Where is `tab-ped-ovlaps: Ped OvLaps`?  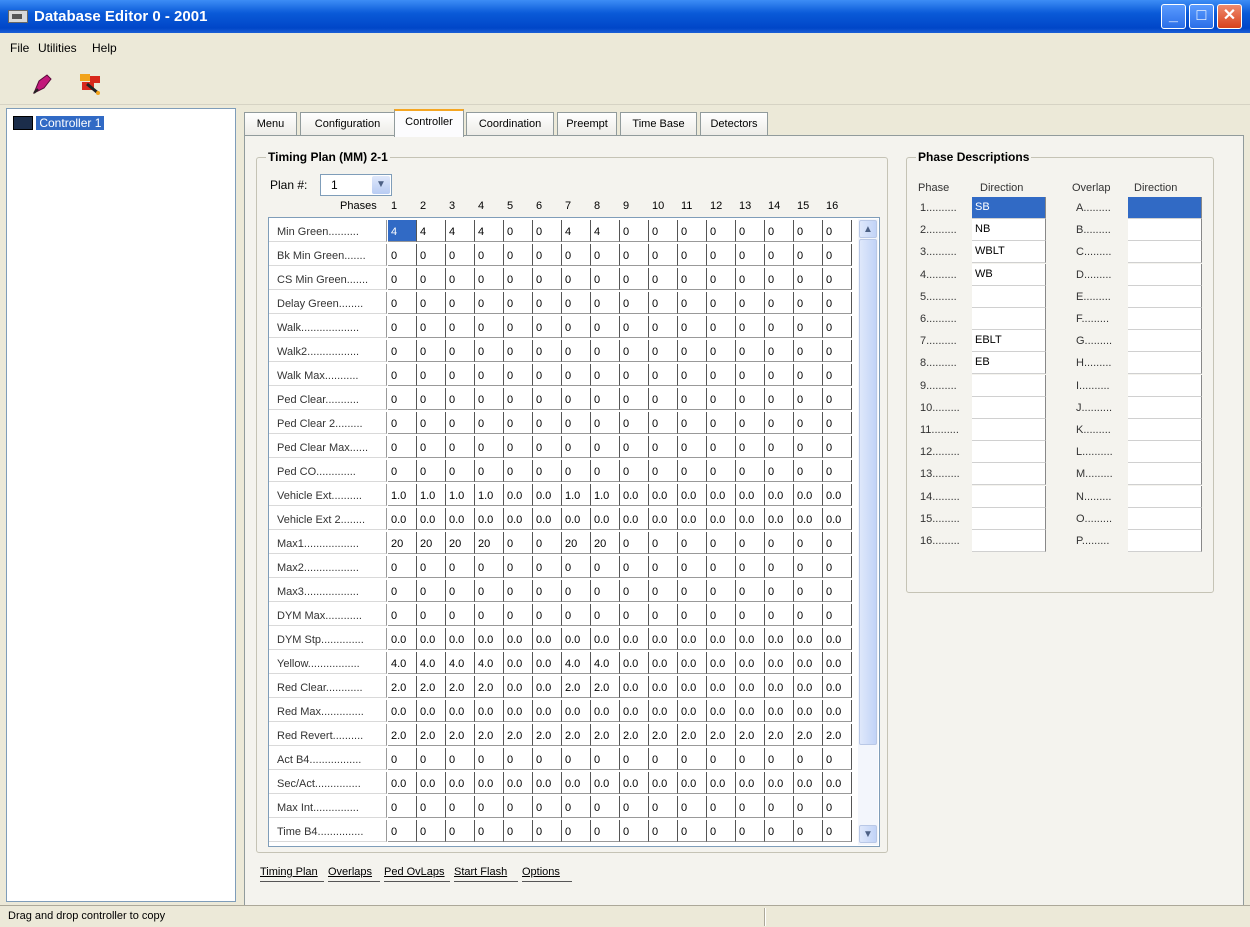
tab-ped-ovlaps: Ped OvLaps is located at coordinates (417, 872).